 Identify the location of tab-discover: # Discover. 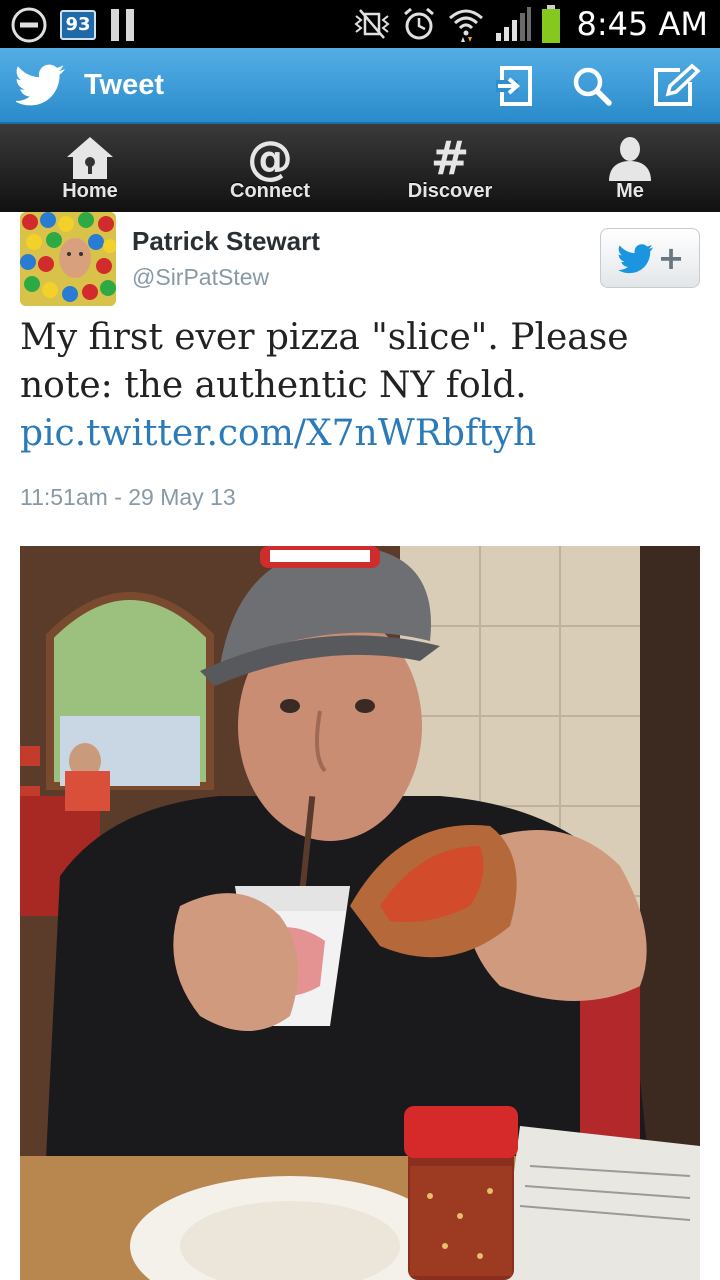
(450, 168).